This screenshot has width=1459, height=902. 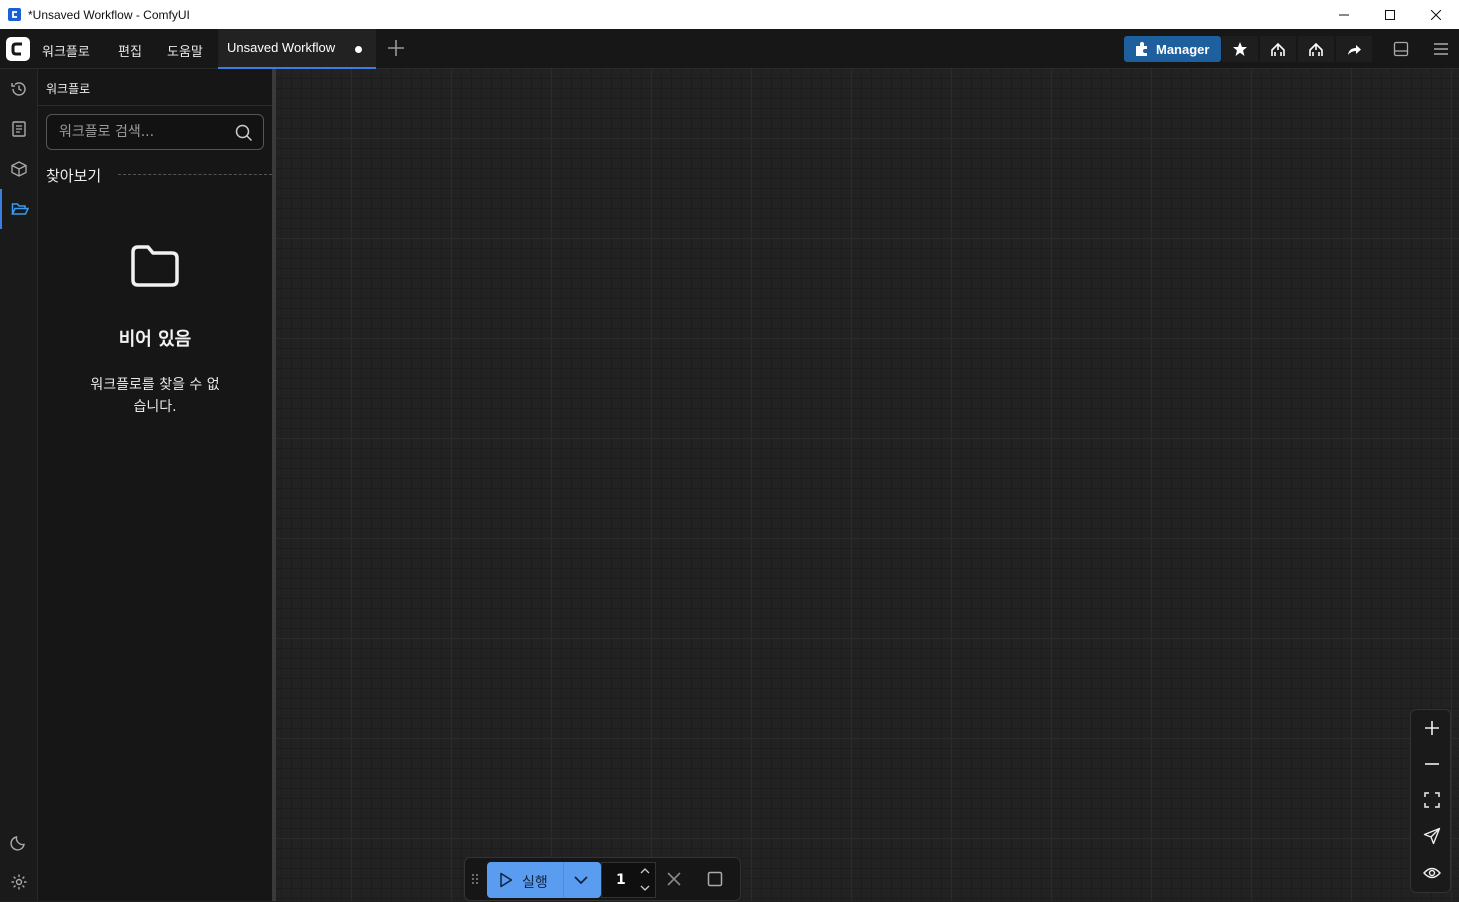 What do you see at coordinates (155, 105) in the screenshot?
I see `panel-divider` at bounding box center [155, 105].